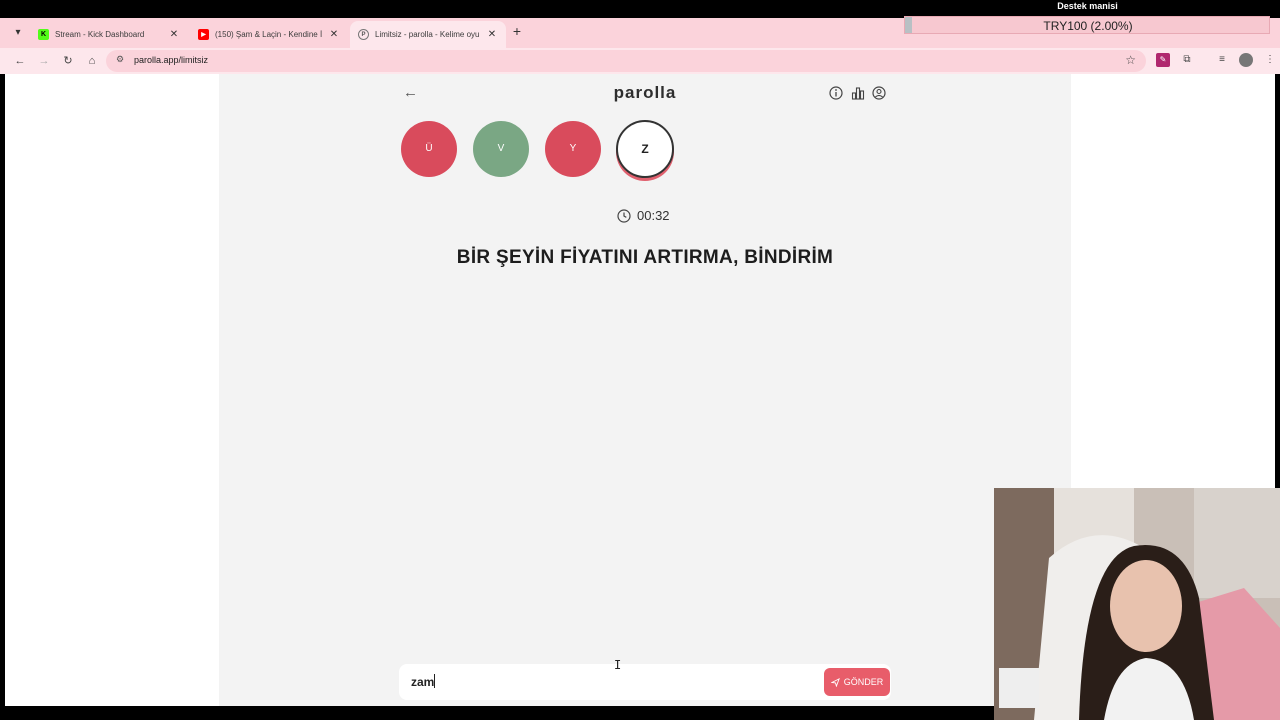 The width and height of the screenshot is (1280, 720). What do you see at coordinates (363, 34) in the screenshot?
I see `parolla-icon: P` at bounding box center [363, 34].